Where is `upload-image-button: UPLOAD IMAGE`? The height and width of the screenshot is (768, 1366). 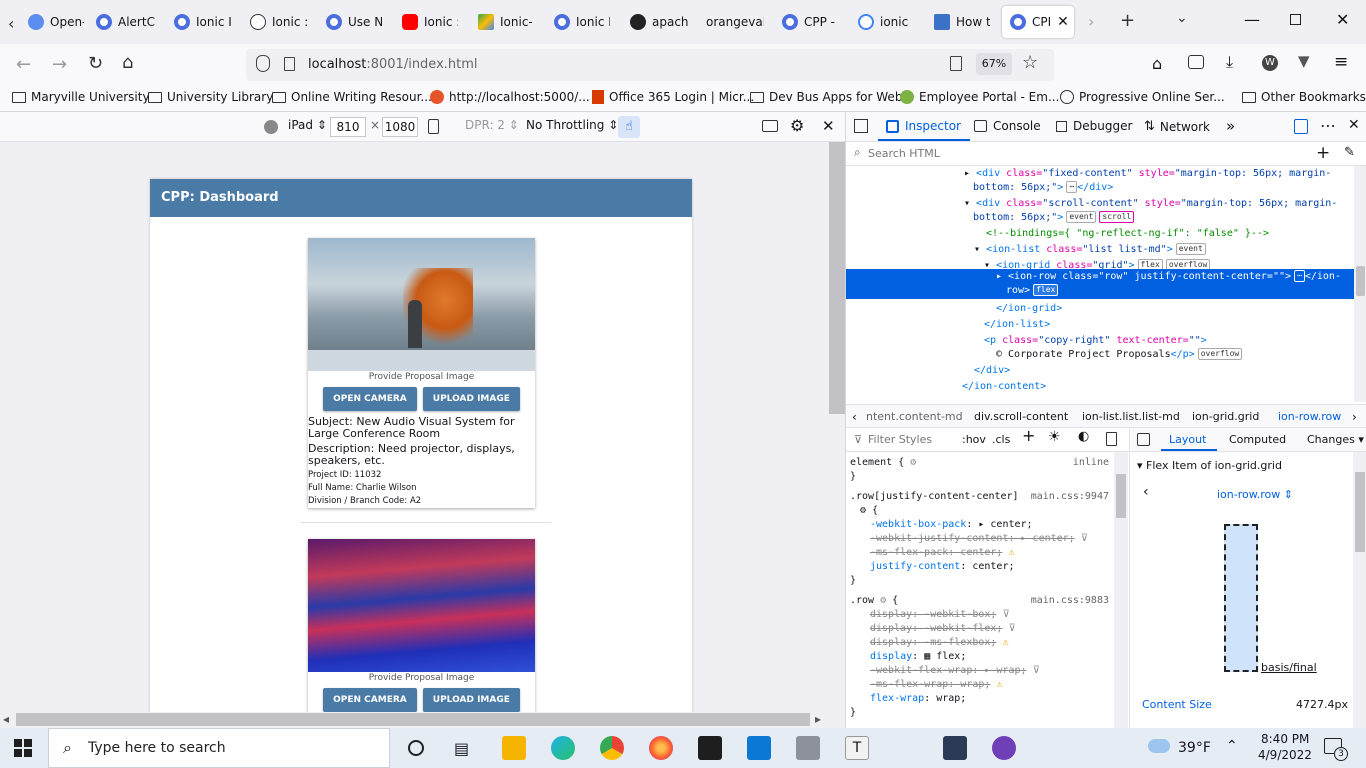
upload-image-button: UPLOAD IMAGE is located at coordinates (471, 399).